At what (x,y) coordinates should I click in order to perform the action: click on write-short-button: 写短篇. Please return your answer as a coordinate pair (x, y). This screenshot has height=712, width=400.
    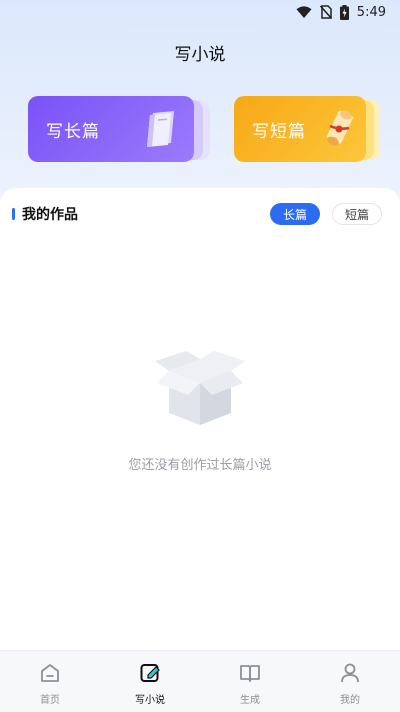
    Looking at the image, I should click on (300, 129).